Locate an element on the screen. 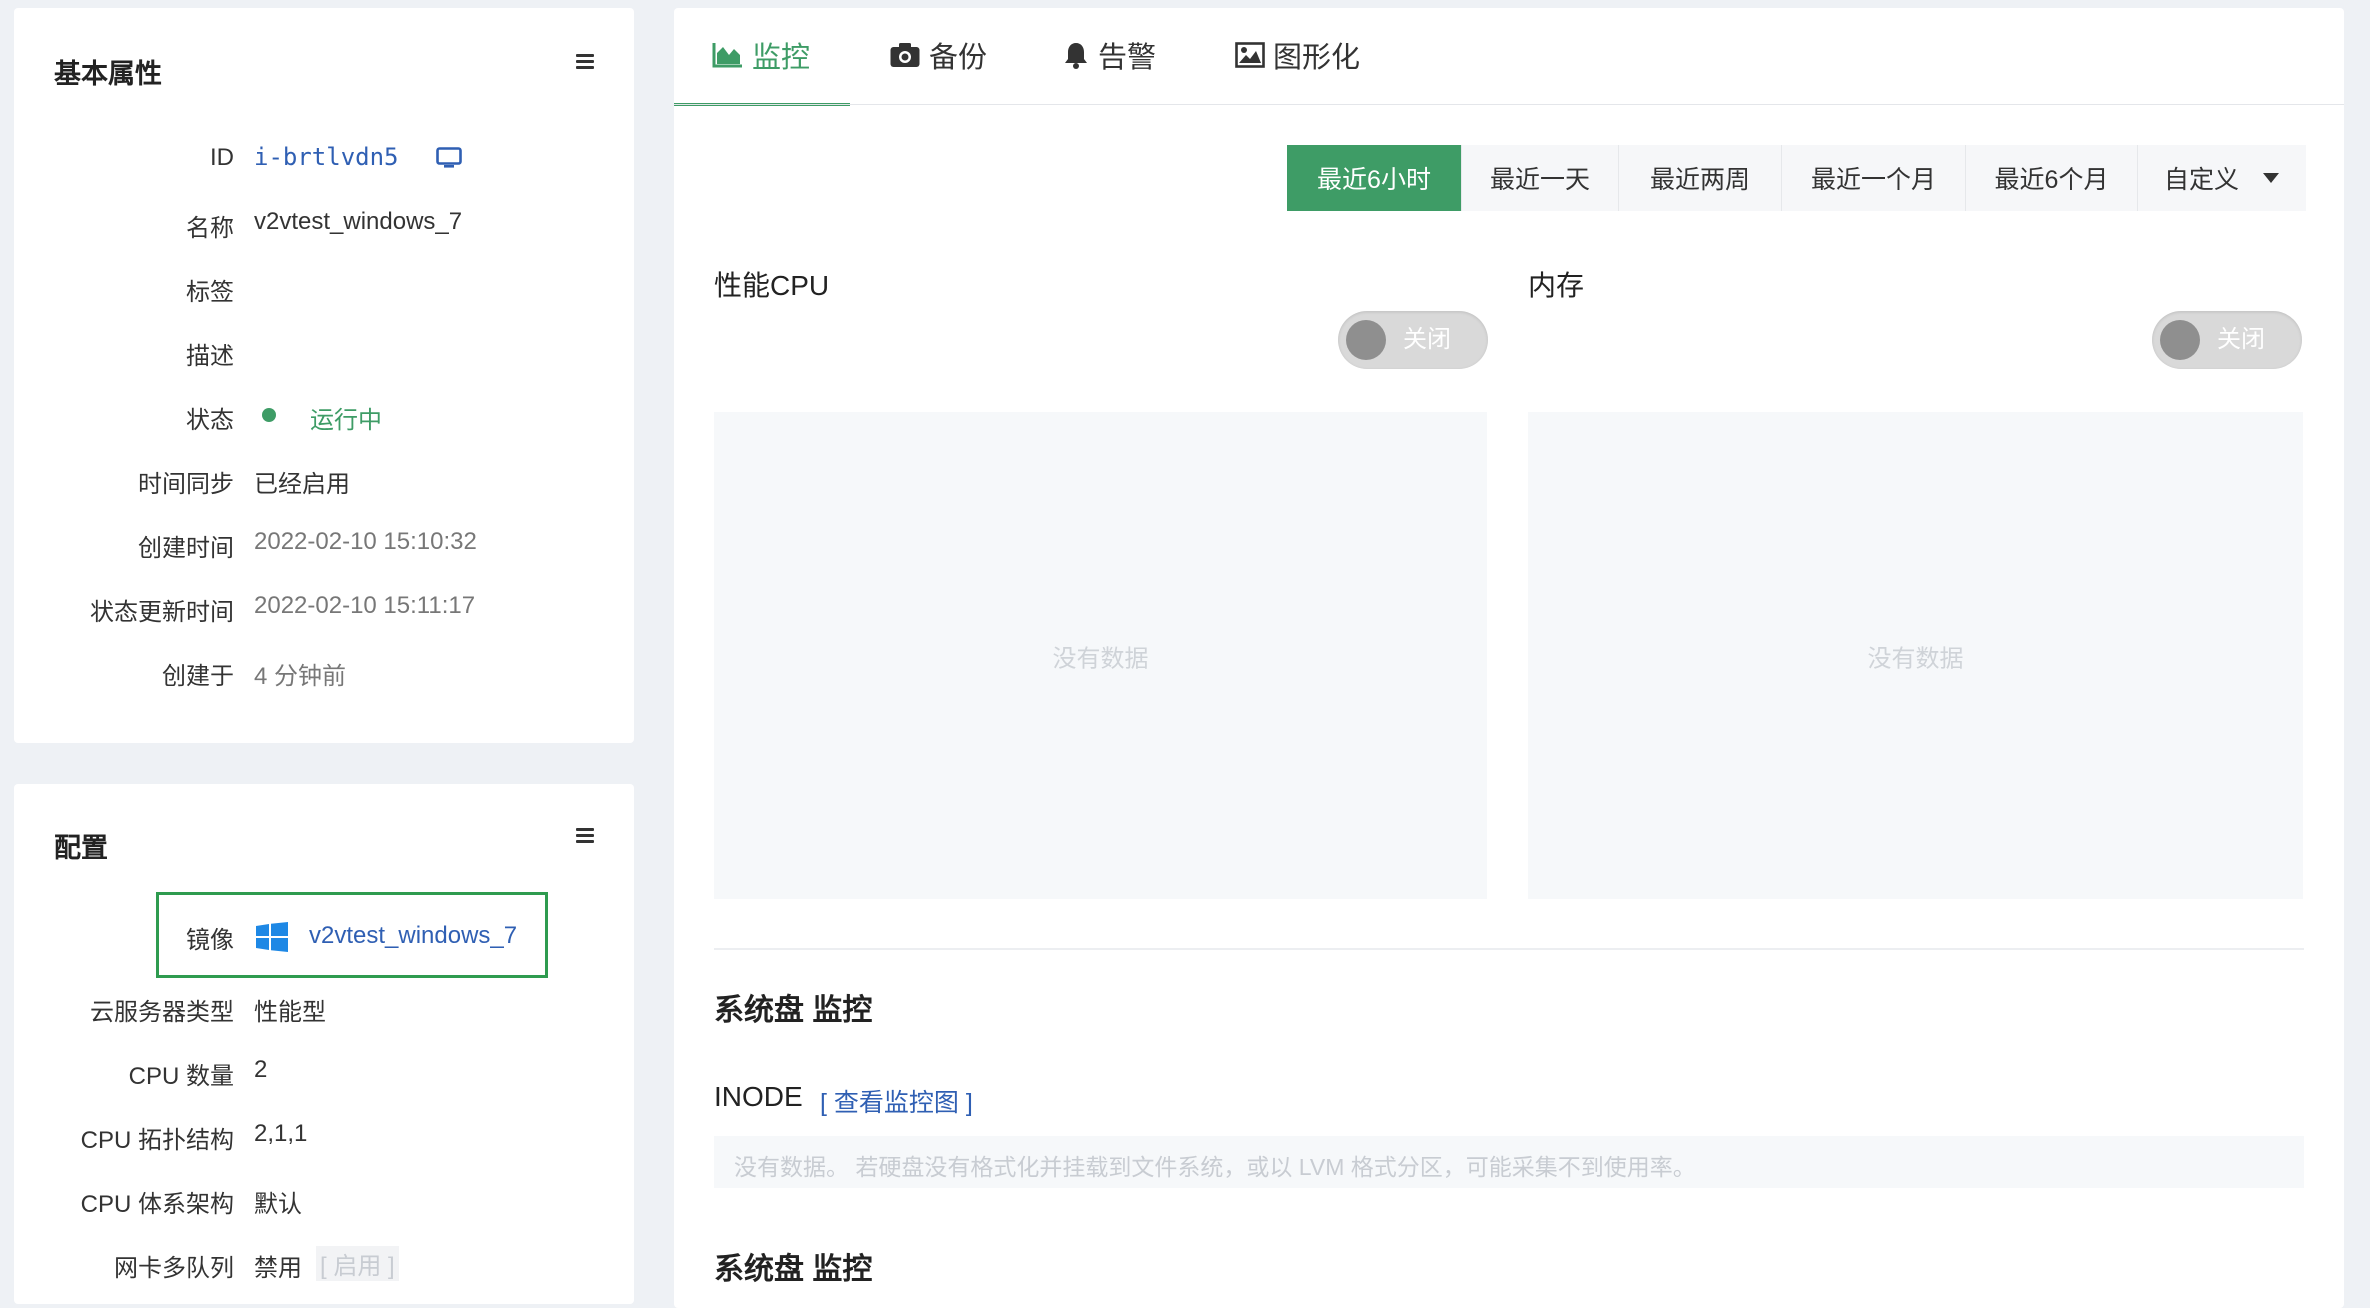 This screenshot has width=2370, height=1308. label-cpu-count: CPU 数量 is located at coordinates (181, 1076).